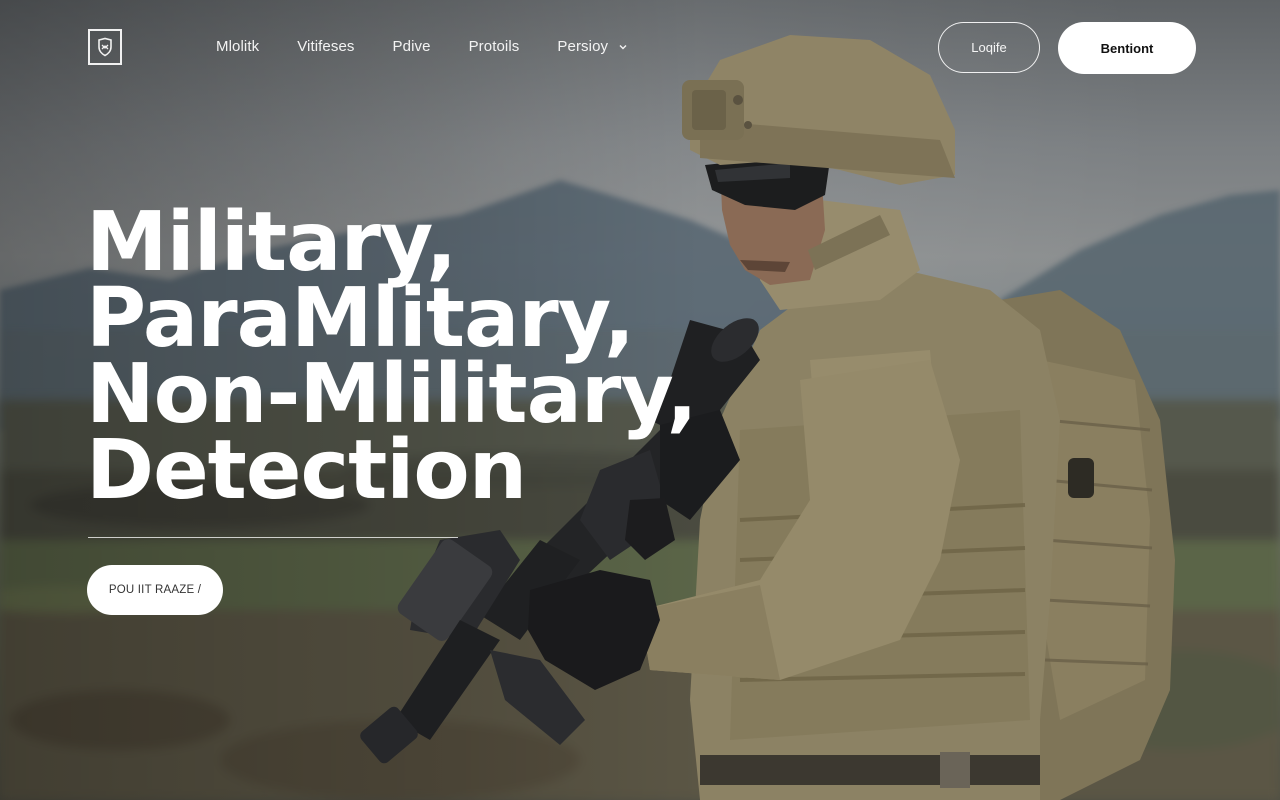  What do you see at coordinates (392, 394) in the screenshot?
I see `headline-line-3: Non-Mlilitary,` at bounding box center [392, 394].